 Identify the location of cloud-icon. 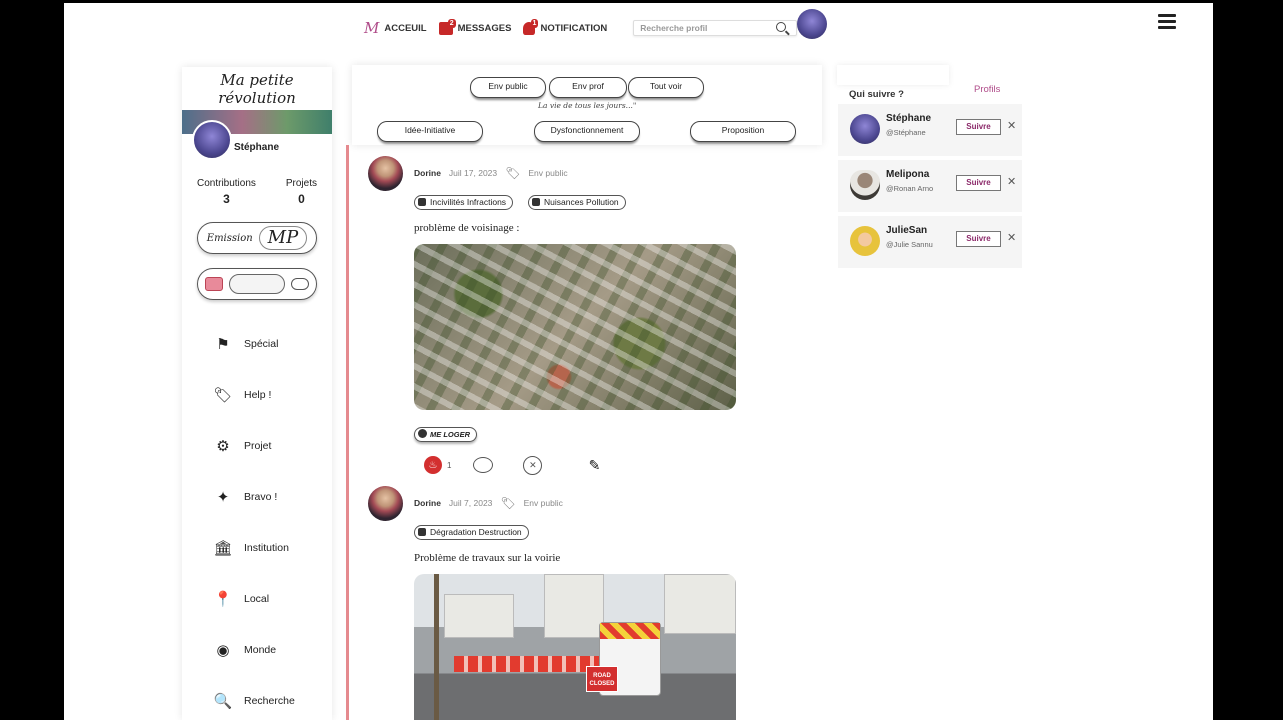
(300, 284).